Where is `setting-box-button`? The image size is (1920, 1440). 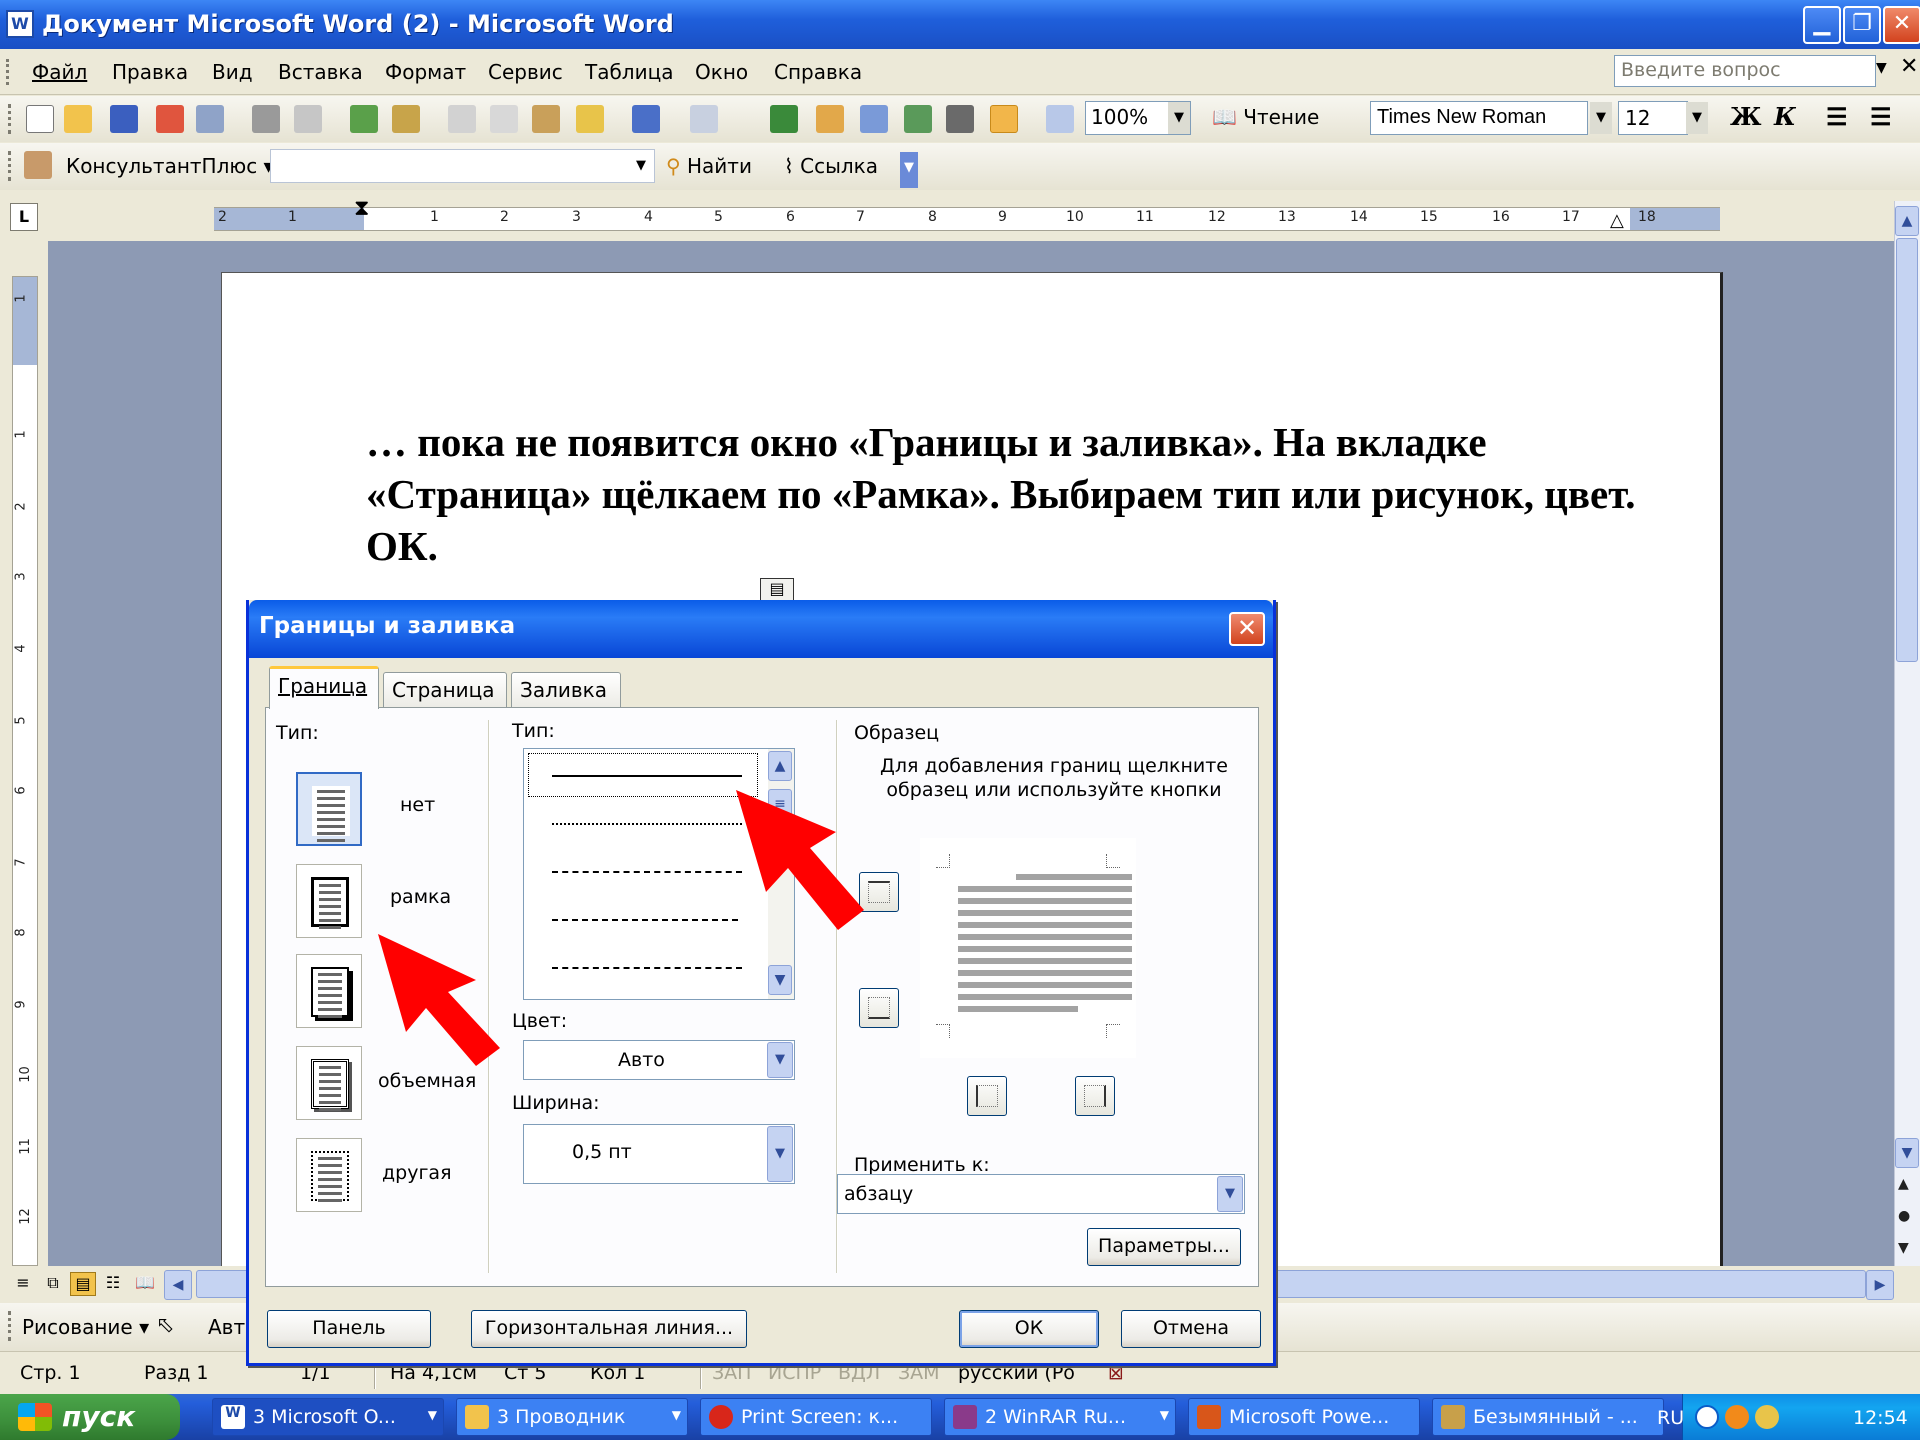 setting-box-button is located at coordinates (329, 901).